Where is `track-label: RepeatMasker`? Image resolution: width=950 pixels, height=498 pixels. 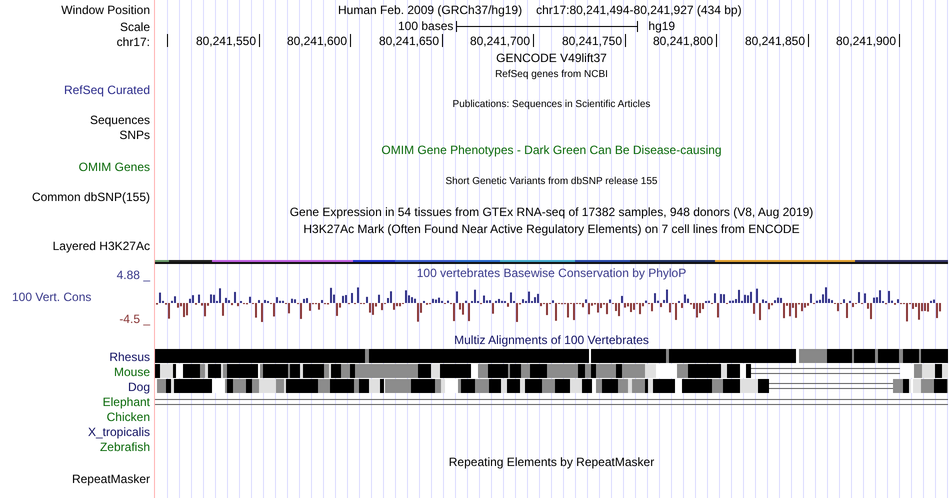 track-label: RepeatMasker is located at coordinates (111, 479).